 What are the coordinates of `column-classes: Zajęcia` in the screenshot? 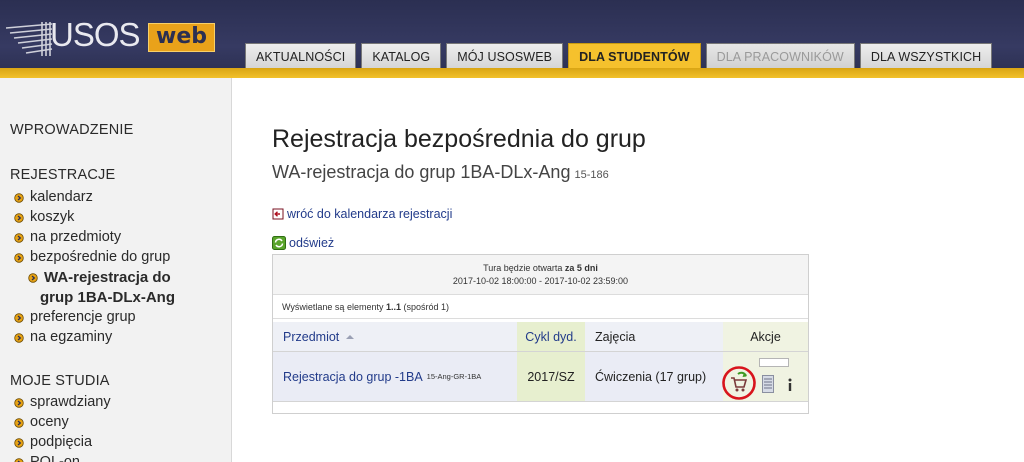 It's located at (615, 336).